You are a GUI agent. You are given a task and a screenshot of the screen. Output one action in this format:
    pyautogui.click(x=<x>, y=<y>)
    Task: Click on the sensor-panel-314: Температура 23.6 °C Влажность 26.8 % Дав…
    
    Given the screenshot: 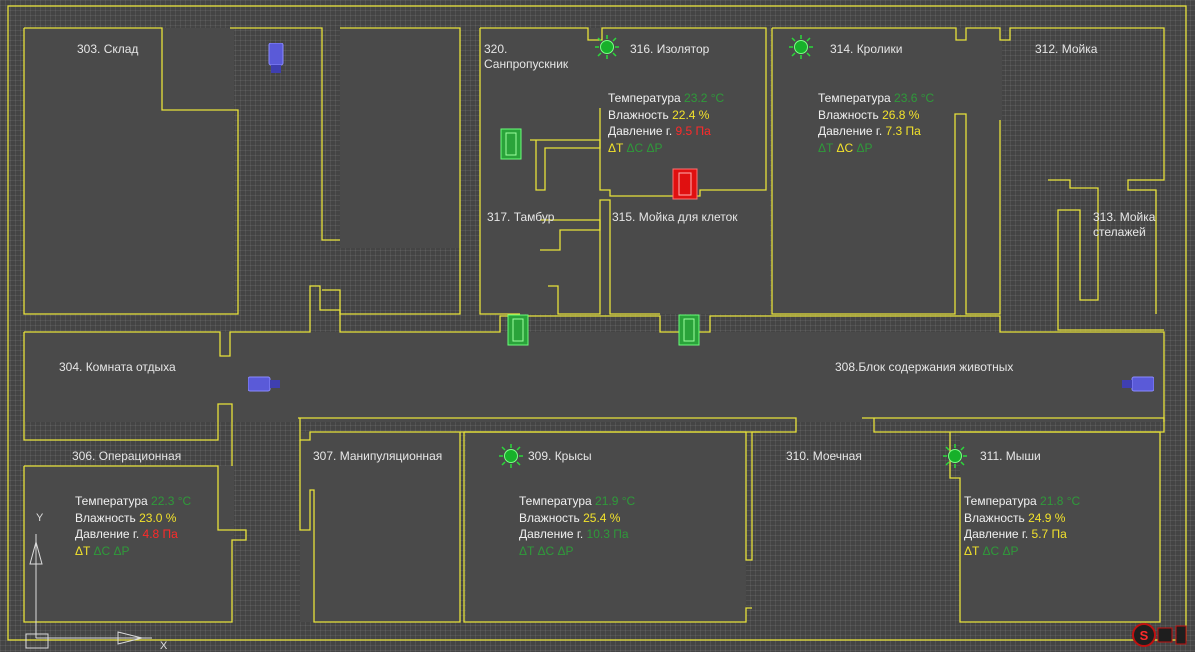 What is the action you would take?
    pyautogui.click(x=876, y=123)
    